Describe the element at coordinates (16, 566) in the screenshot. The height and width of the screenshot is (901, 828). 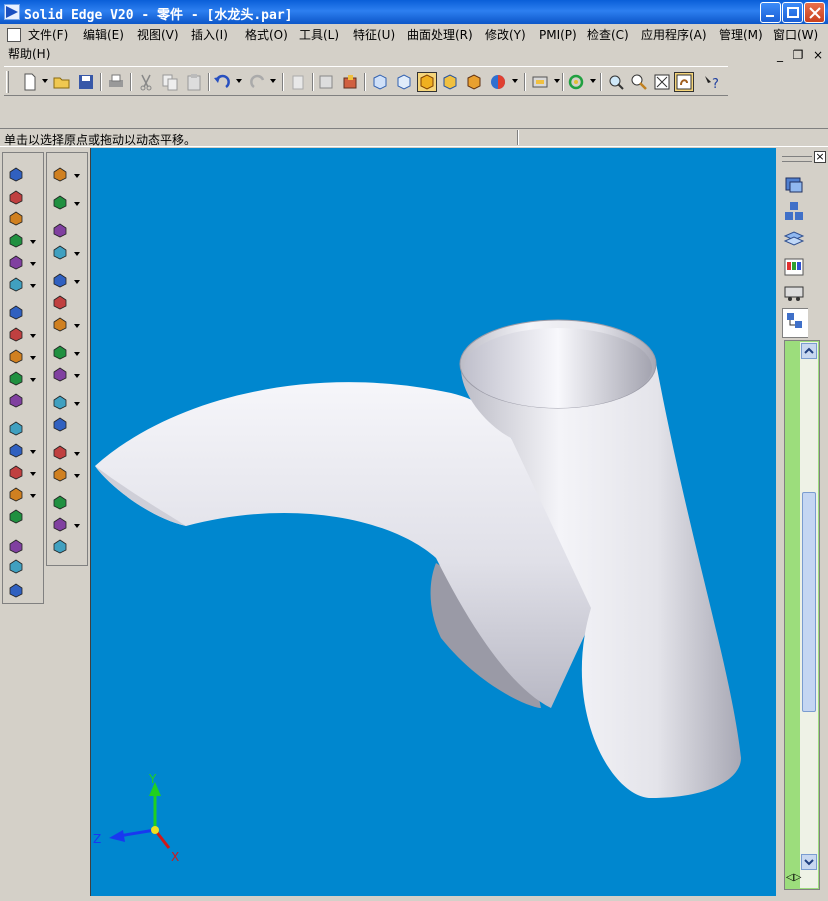
I see `mount-boss-icon` at that location.